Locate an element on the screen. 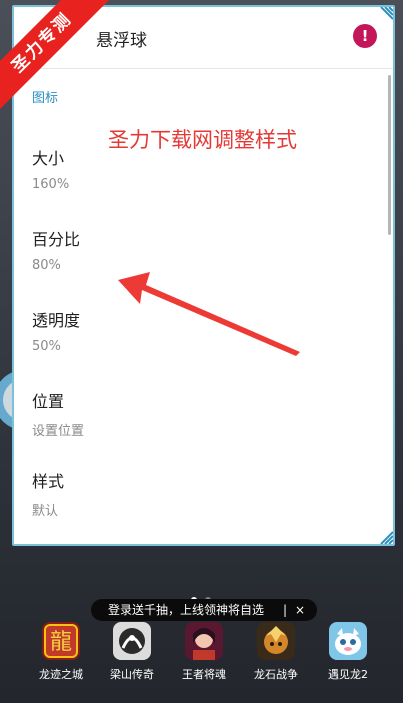 This screenshot has width=403, height=703. app-label: 梁山传奇 is located at coordinates (132, 674).